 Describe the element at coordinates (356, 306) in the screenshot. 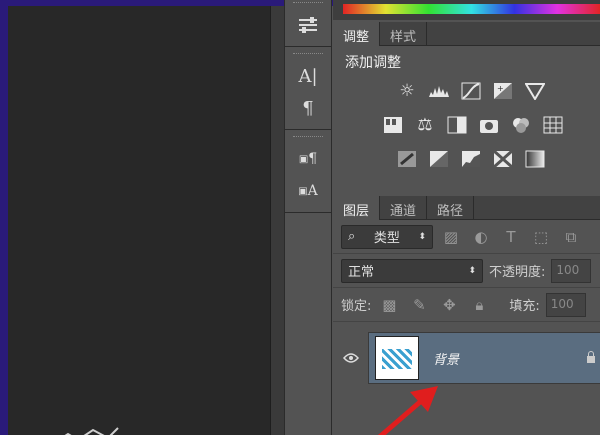

I see `lock-label: 锁定:` at that location.